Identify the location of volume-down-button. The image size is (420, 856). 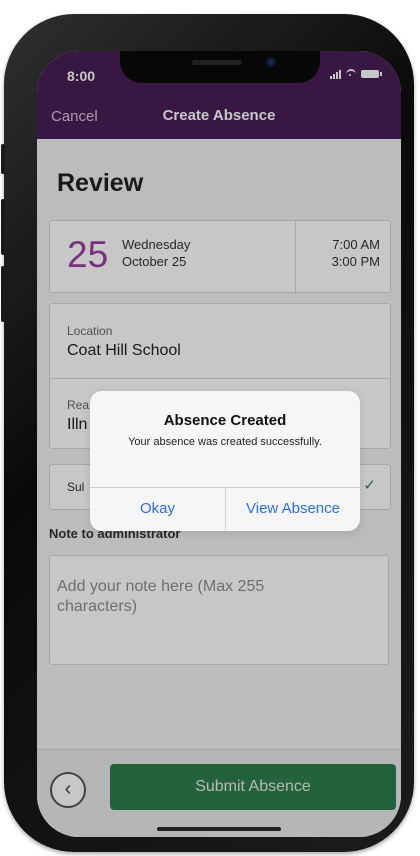
(3, 294).